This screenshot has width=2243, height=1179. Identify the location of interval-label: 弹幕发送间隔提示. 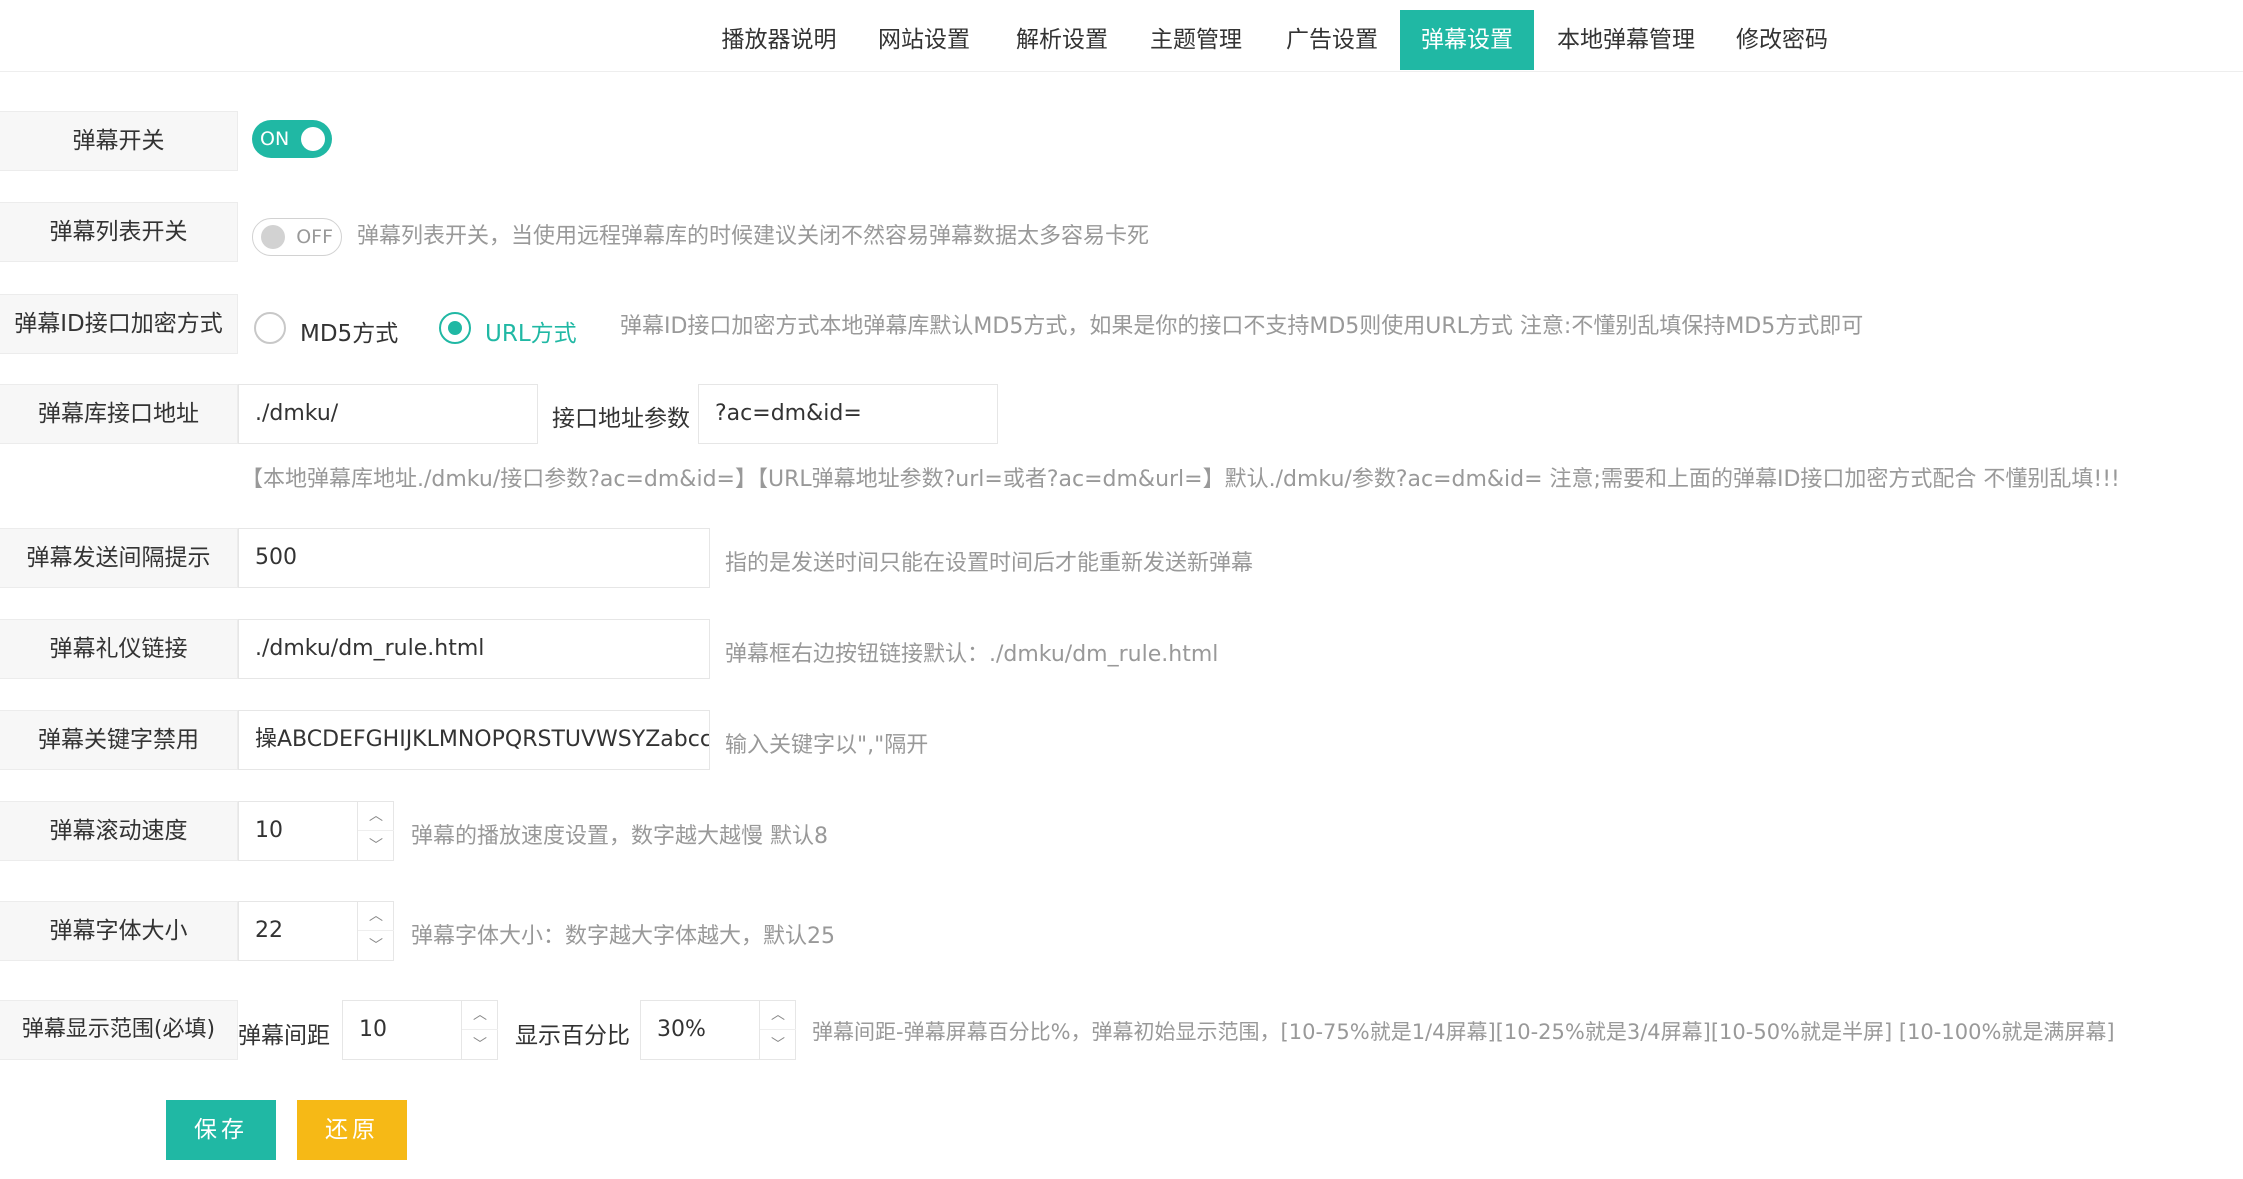
(119, 558).